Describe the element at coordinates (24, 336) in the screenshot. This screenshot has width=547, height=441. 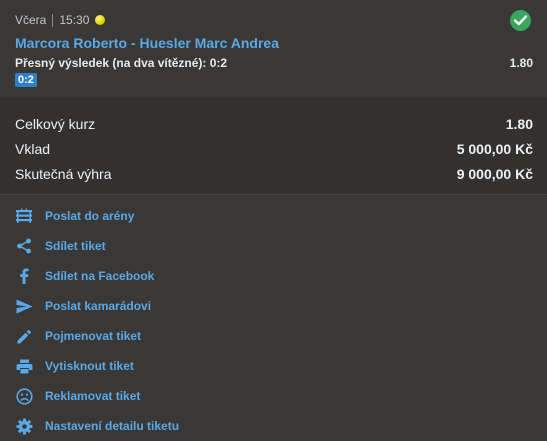
I see `pencil-icon` at that location.